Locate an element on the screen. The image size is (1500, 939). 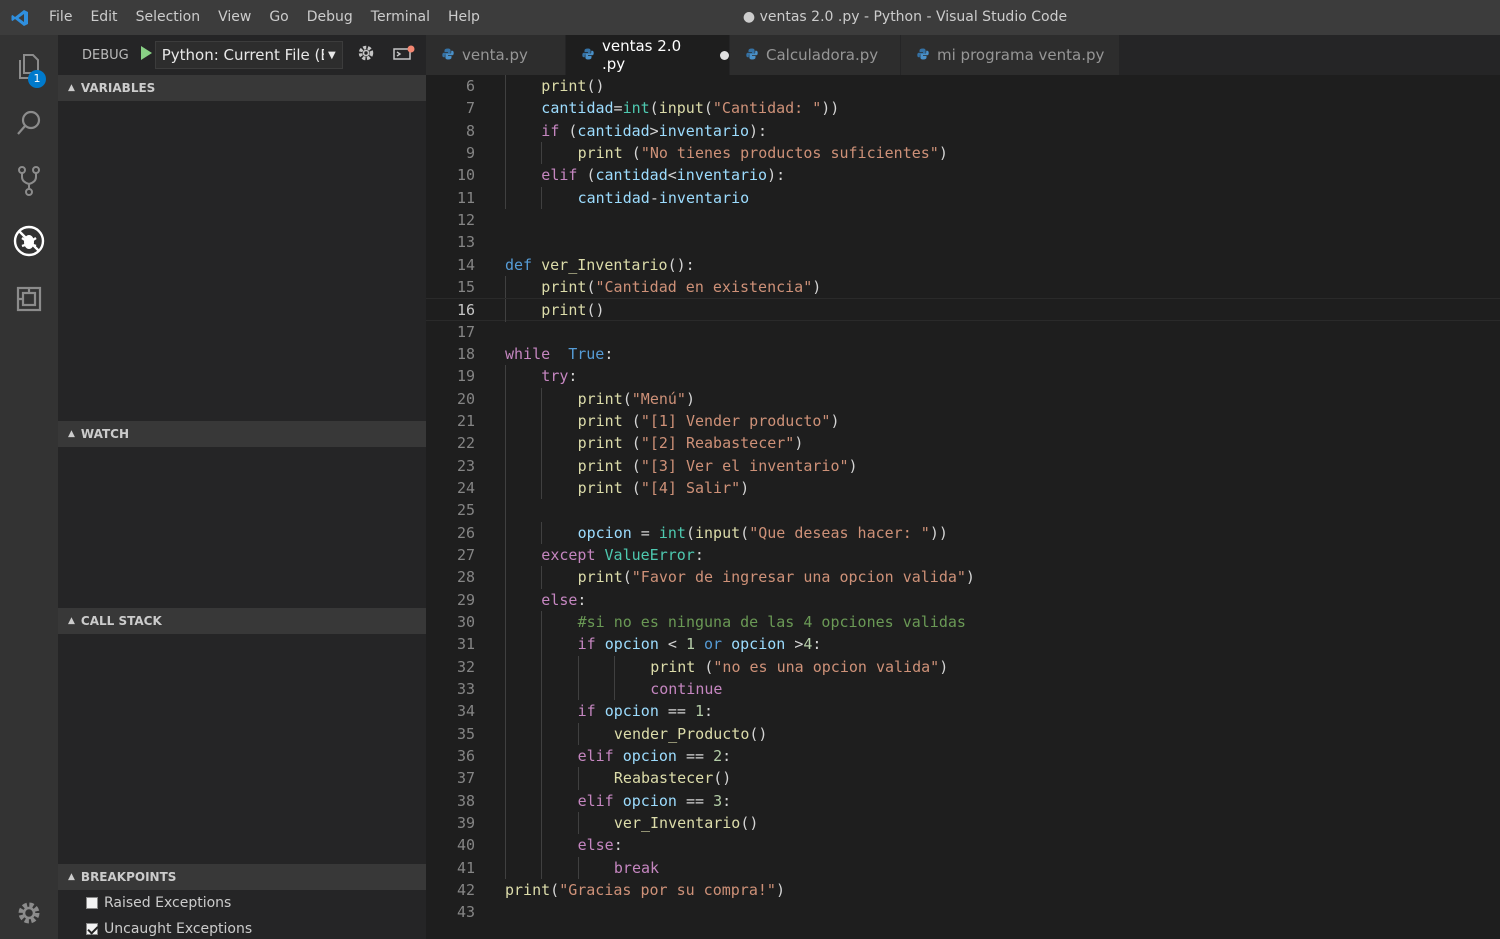
watch-section-header: ▲ WATCH is located at coordinates (242, 434).